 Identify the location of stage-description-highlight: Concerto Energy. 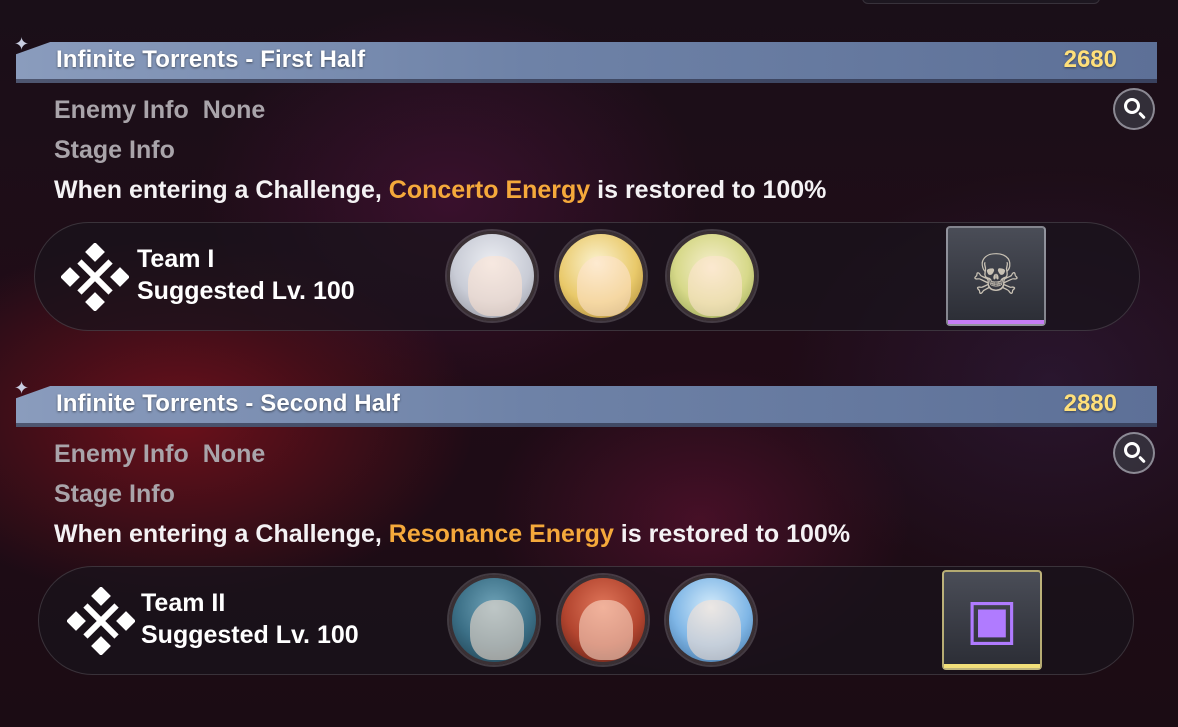
(489, 190).